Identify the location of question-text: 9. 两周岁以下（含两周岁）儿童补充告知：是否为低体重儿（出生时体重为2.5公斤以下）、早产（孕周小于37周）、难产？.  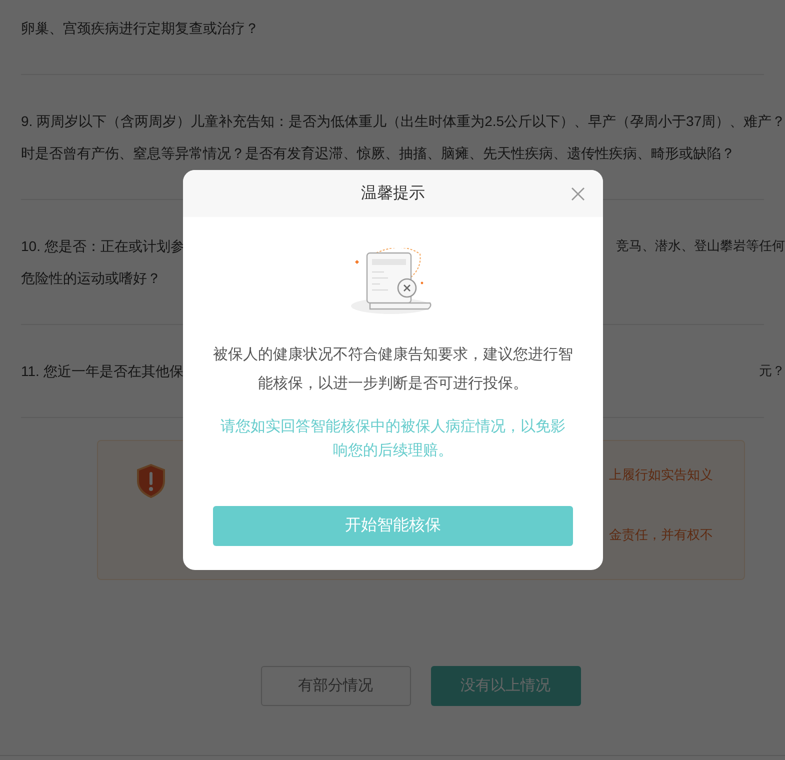
(403, 121).